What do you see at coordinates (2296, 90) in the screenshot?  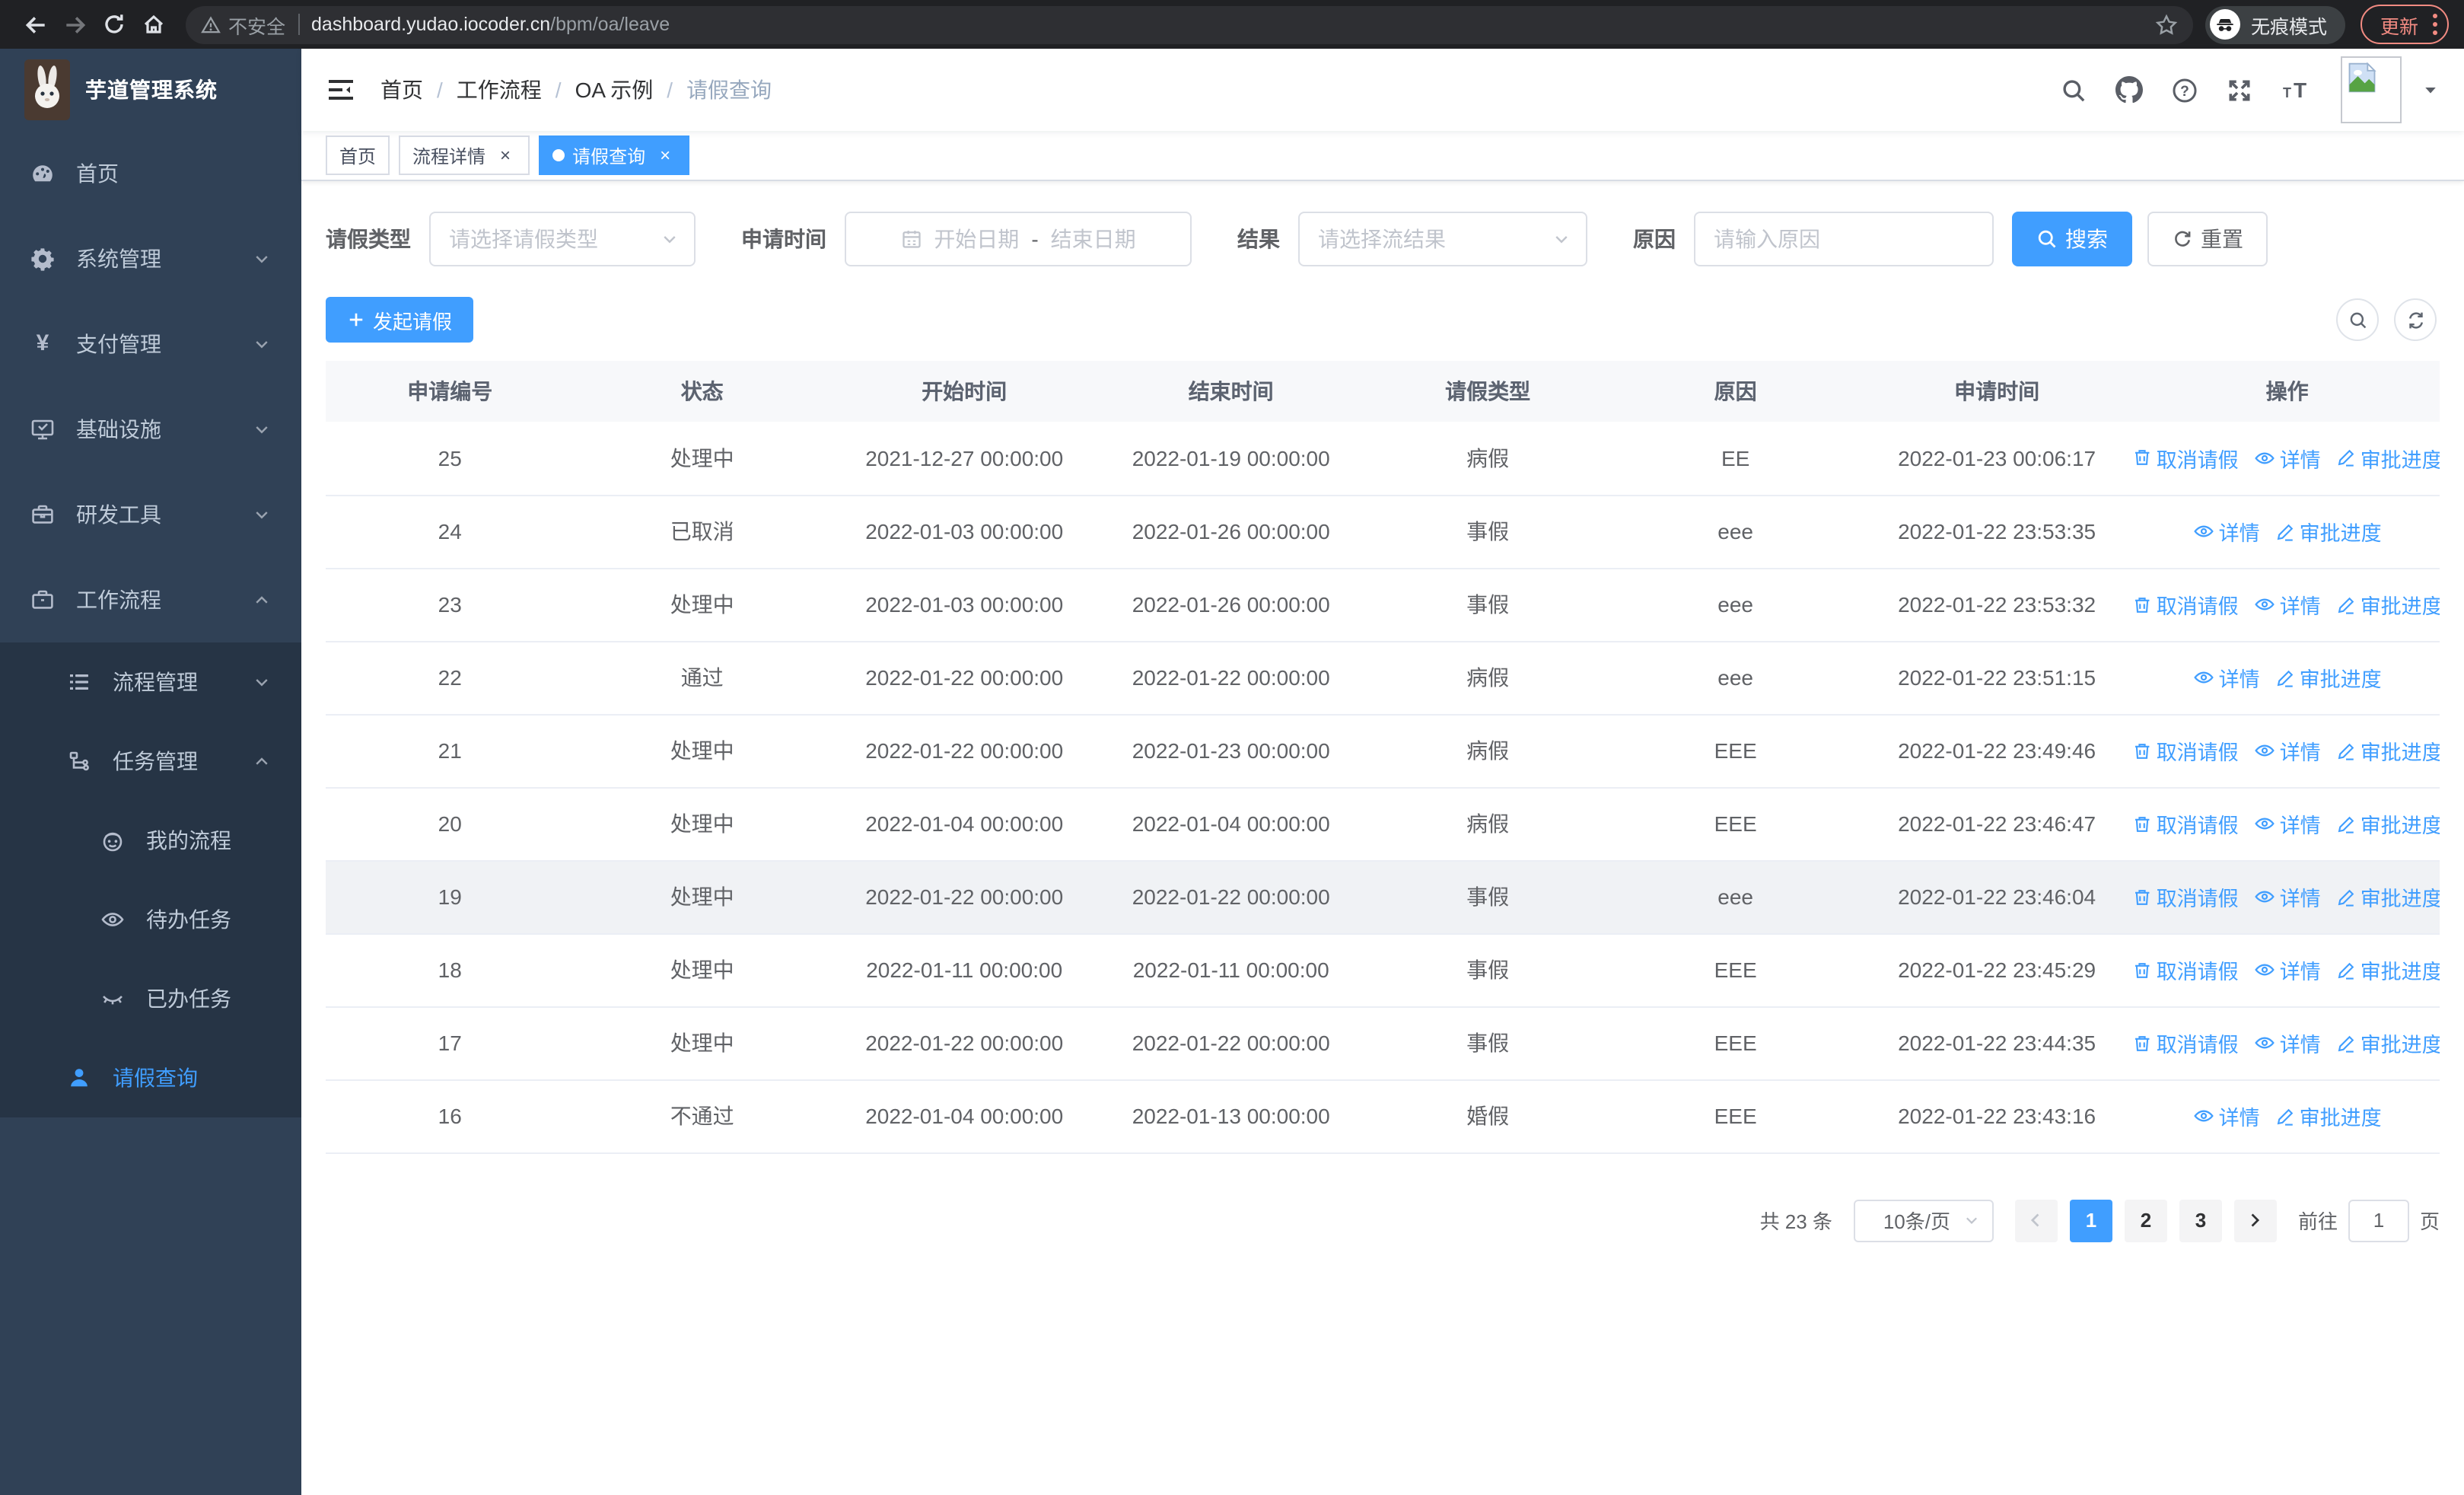 I see `font-size-icon: TT` at bounding box center [2296, 90].